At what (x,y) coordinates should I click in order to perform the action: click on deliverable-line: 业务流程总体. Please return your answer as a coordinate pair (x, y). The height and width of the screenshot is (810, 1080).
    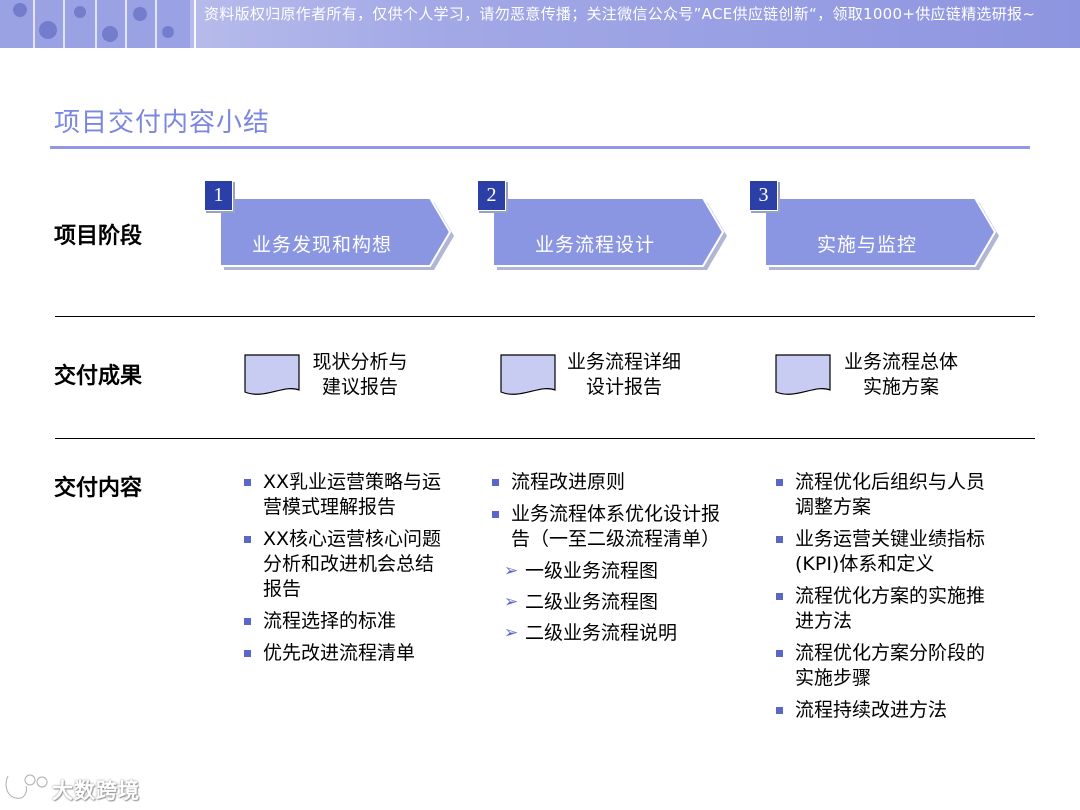
    Looking at the image, I should click on (900, 362).